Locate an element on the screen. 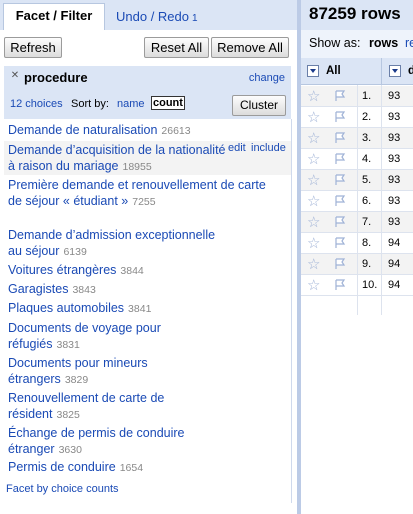  sort-by-count-selected: count is located at coordinates (168, 103).